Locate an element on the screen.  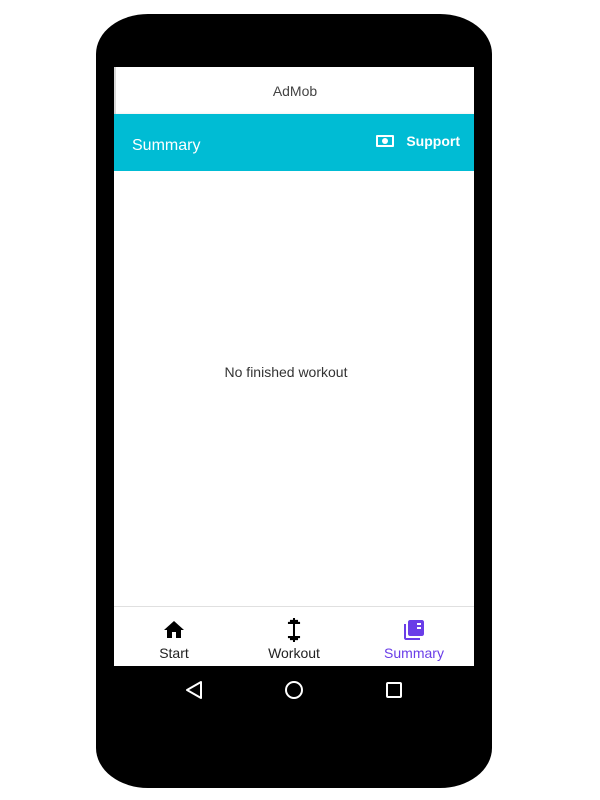
ad-banner-label: AdMob is located at coordinates (295, 90).